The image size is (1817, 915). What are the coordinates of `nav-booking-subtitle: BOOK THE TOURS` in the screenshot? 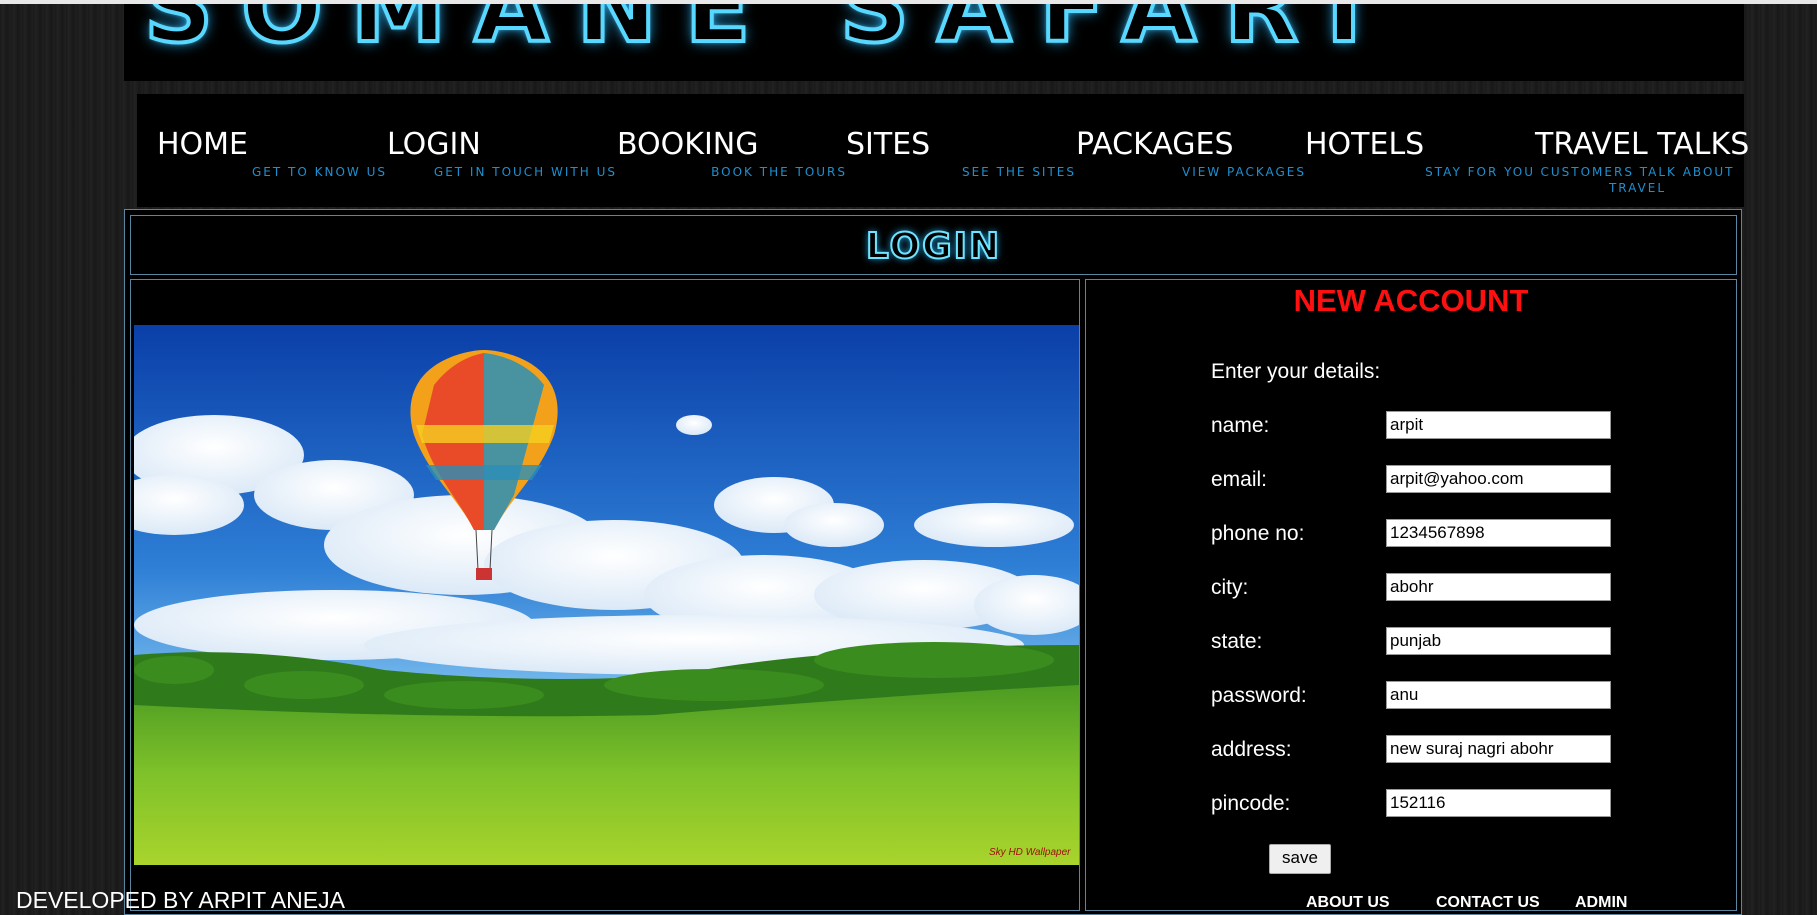 It's located at (779, 172).